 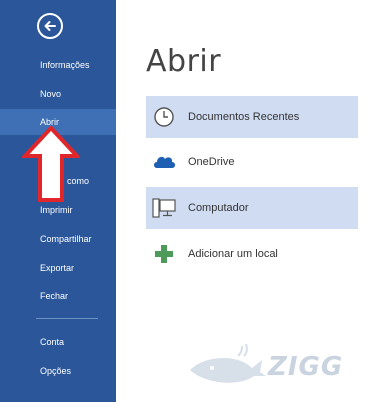 I want to click on place-adicionar-local: Adicionar um local, so click(x=252, y=254).